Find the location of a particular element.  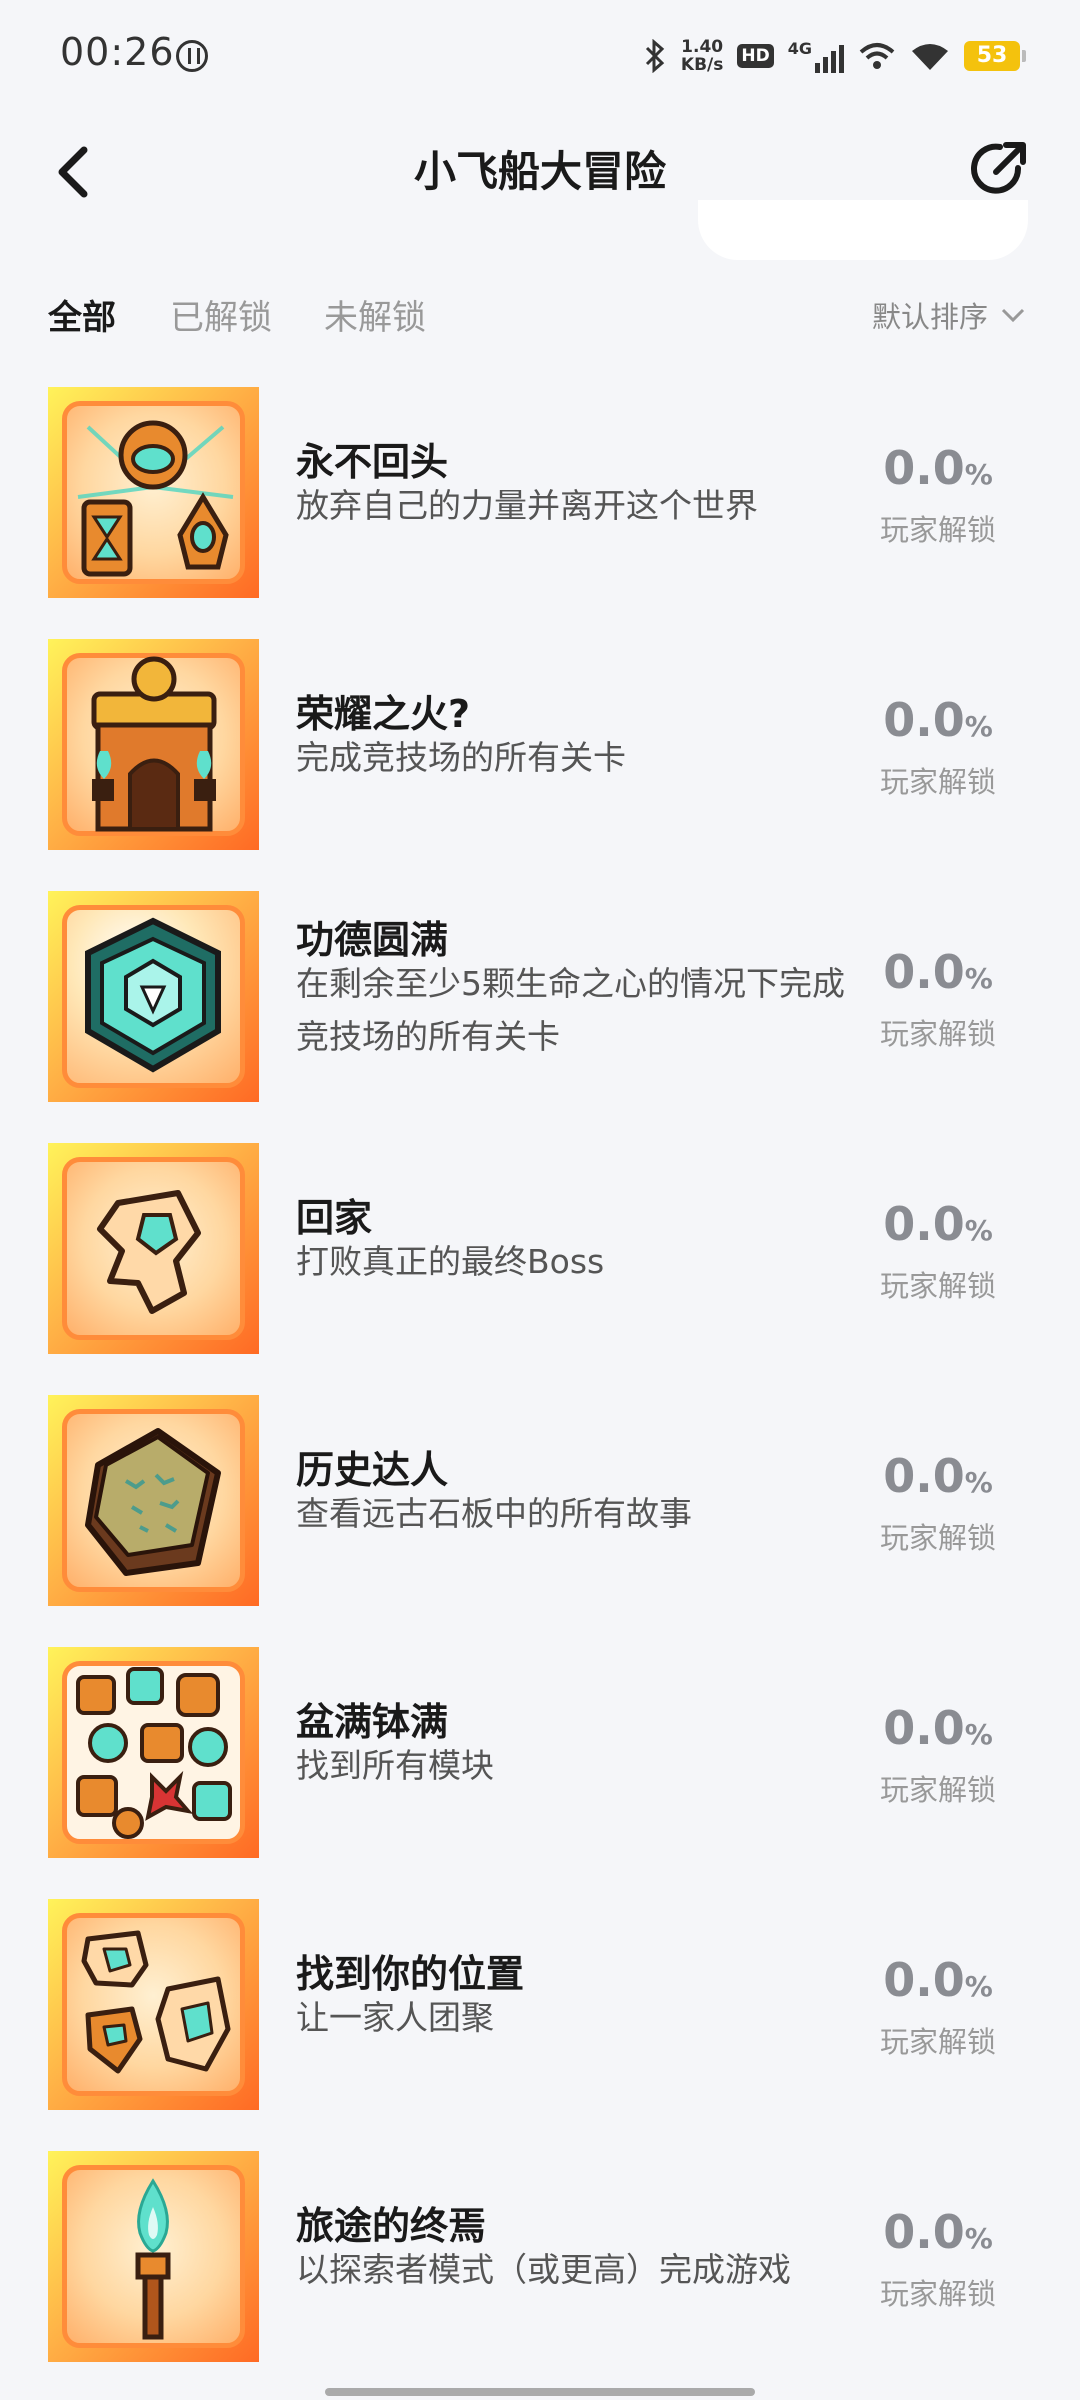

family-ships-icon is located at coordinates (153, 2004).